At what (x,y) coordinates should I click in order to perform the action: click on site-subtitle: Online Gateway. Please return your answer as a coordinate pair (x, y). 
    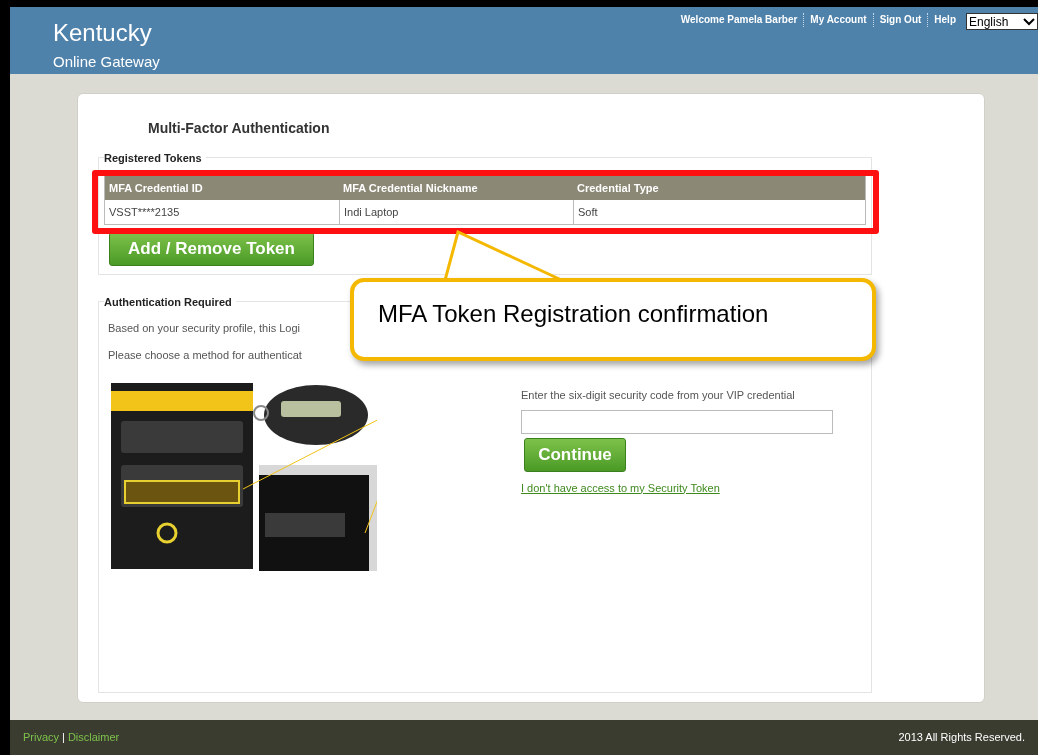
    Looking at the image, I should click on (106, 62).